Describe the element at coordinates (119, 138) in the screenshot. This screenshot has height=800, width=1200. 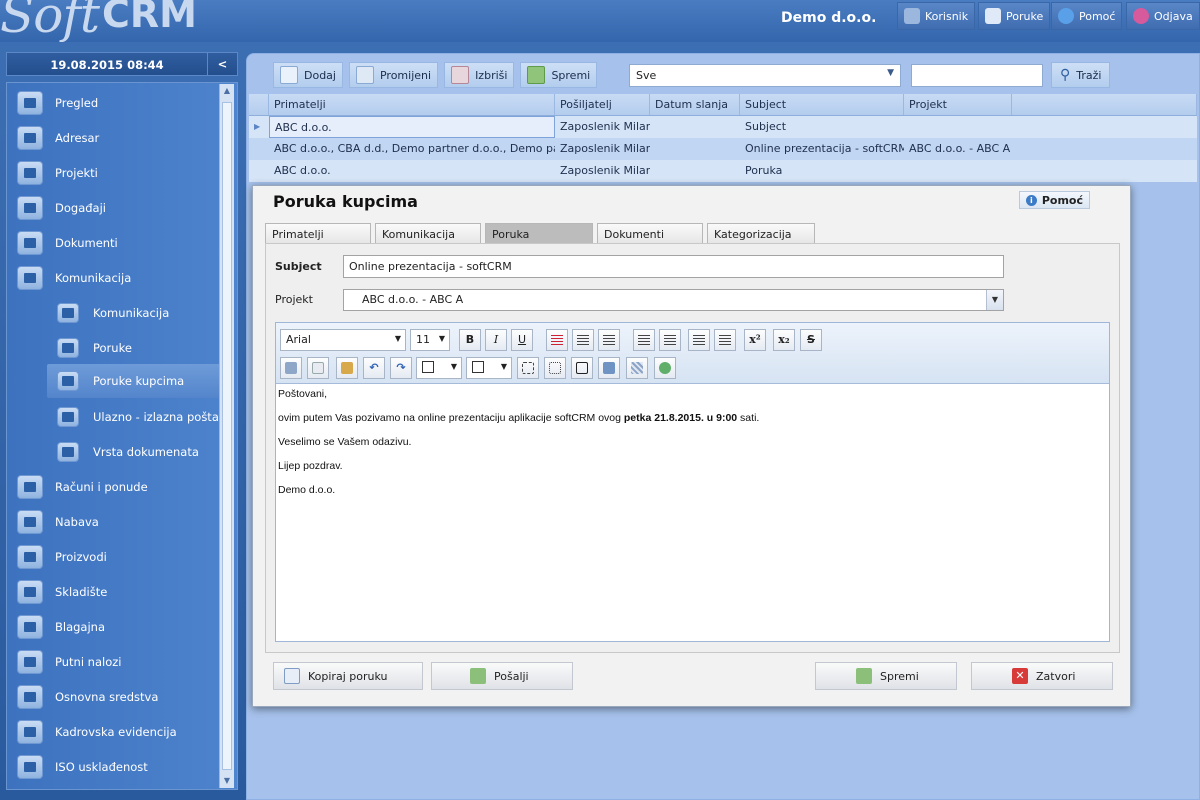
I see `sidebar-item-adresar: Adresar` at that location.